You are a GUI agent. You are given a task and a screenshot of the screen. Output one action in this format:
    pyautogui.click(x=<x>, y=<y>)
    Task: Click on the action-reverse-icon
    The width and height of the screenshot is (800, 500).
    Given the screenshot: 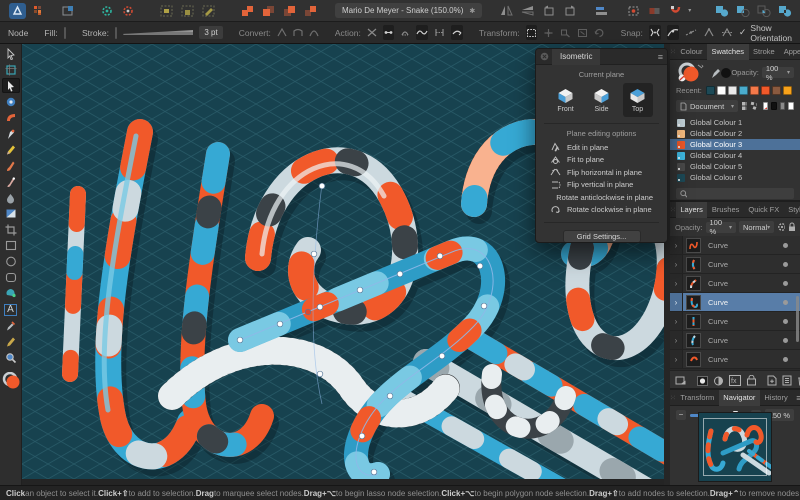 What is the action you would take?
    pyautogui.click(x=456, y=32)
    